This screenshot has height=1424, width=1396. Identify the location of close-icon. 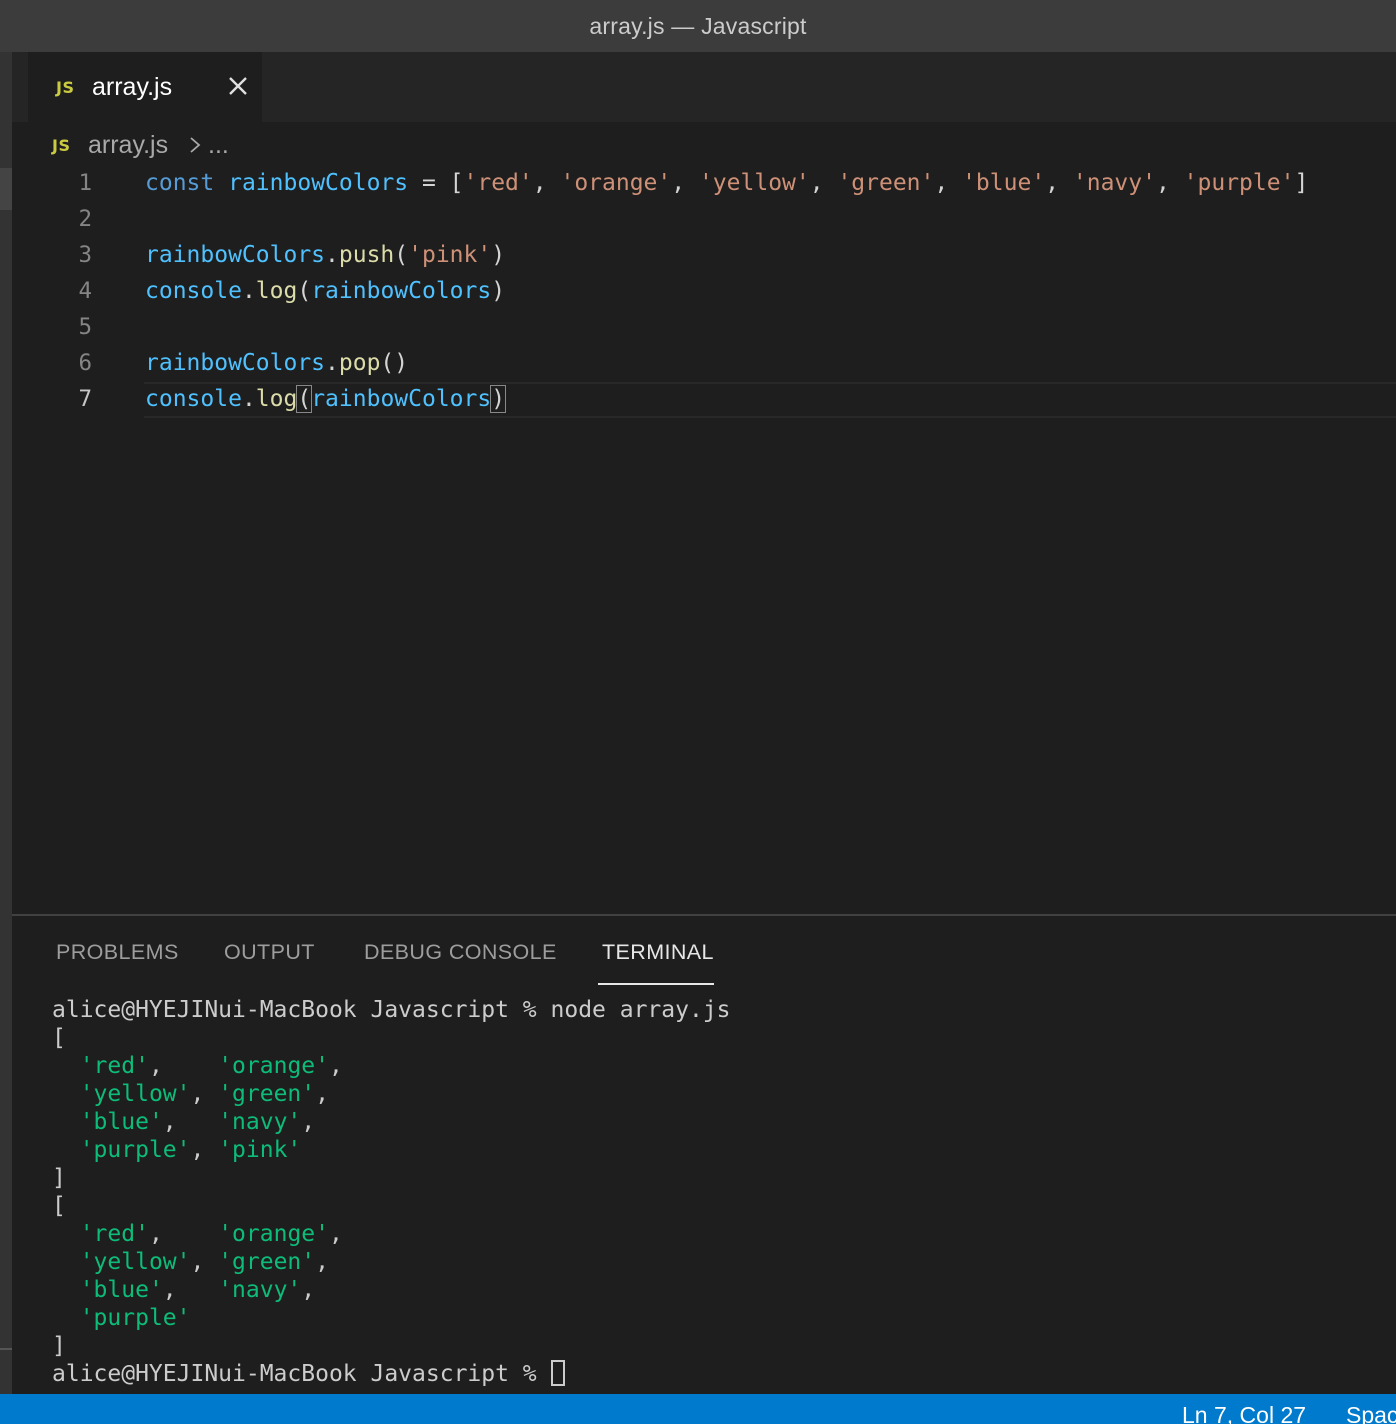
(238, 86).